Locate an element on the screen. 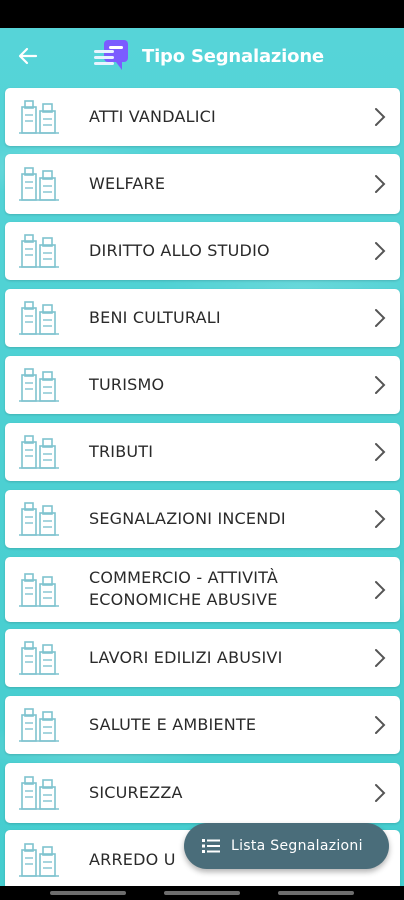 This screenshot has height=900, width=404. list-item-sicurezza: SICUREZZA is located at coordinates (202, 793).